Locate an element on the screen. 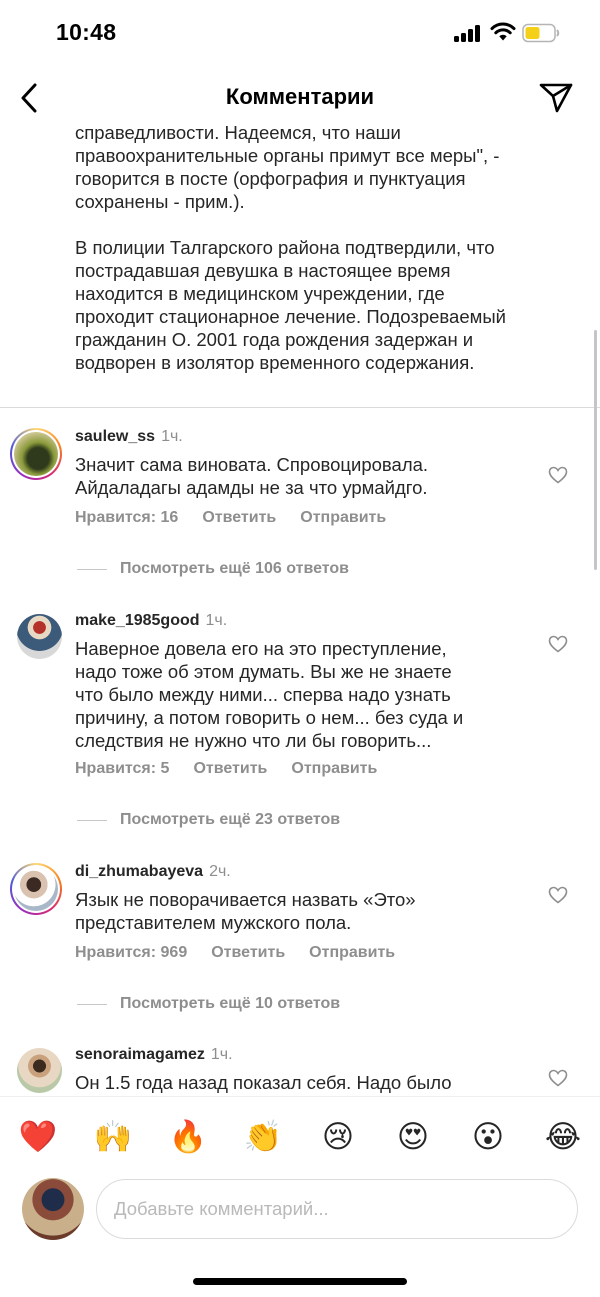 The width and height of the screenshot is (600, 1297). home-indicator is located at coordinates (300, 1281).